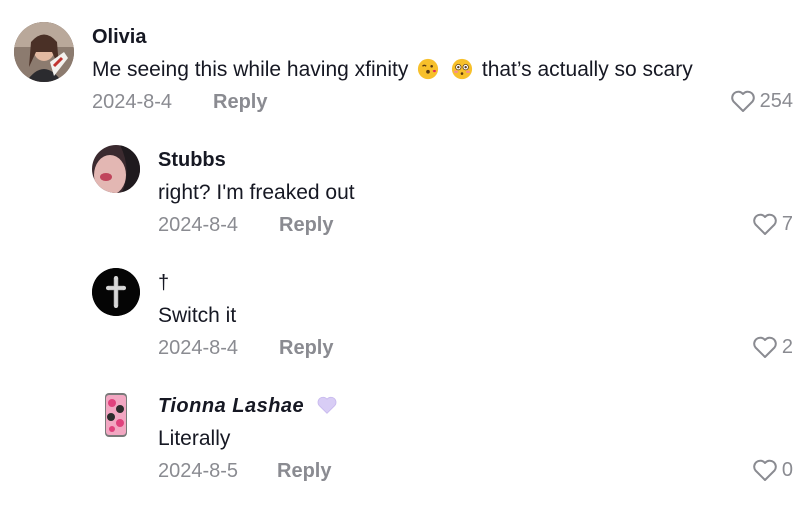  What do you see at coordinates (197, 315) in the screenshot?
I see `comment-text: Switch it` at bounding box center [197, 315].